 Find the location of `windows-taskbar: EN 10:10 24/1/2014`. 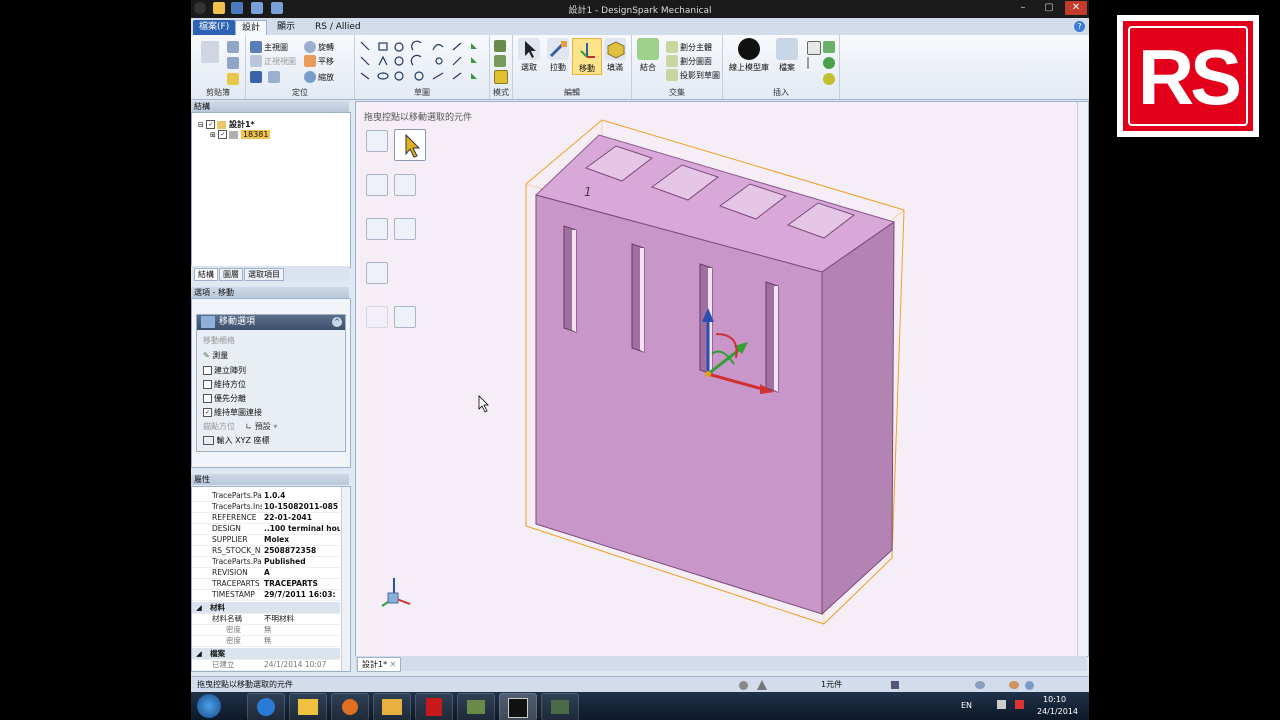

windows-taskbar: EN 10:10 24/1/2014 is located at coordinates (640, 706).